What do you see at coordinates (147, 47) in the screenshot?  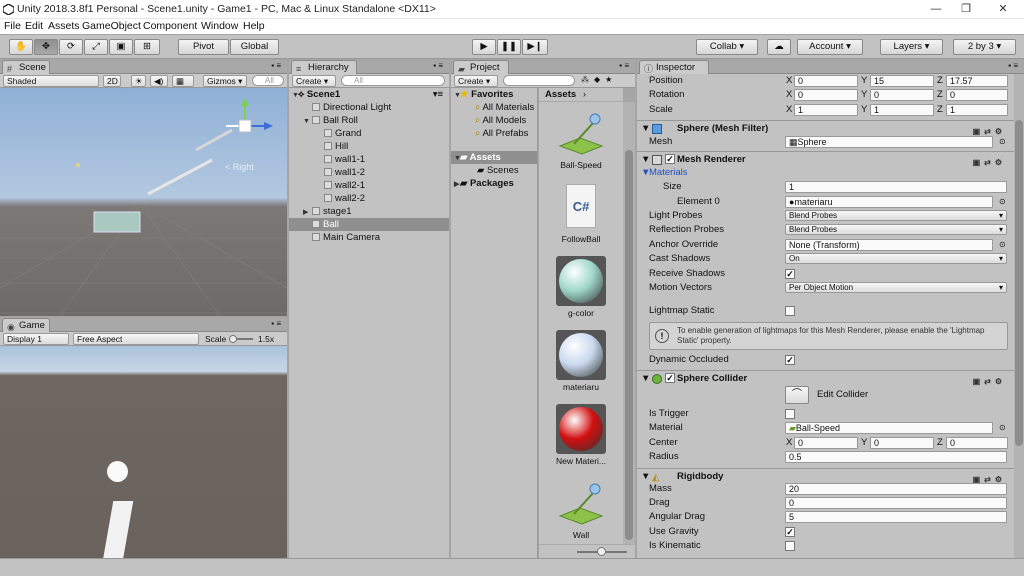 I see `transform-tool-icon: ⊞` at bounding box center [147, 47].